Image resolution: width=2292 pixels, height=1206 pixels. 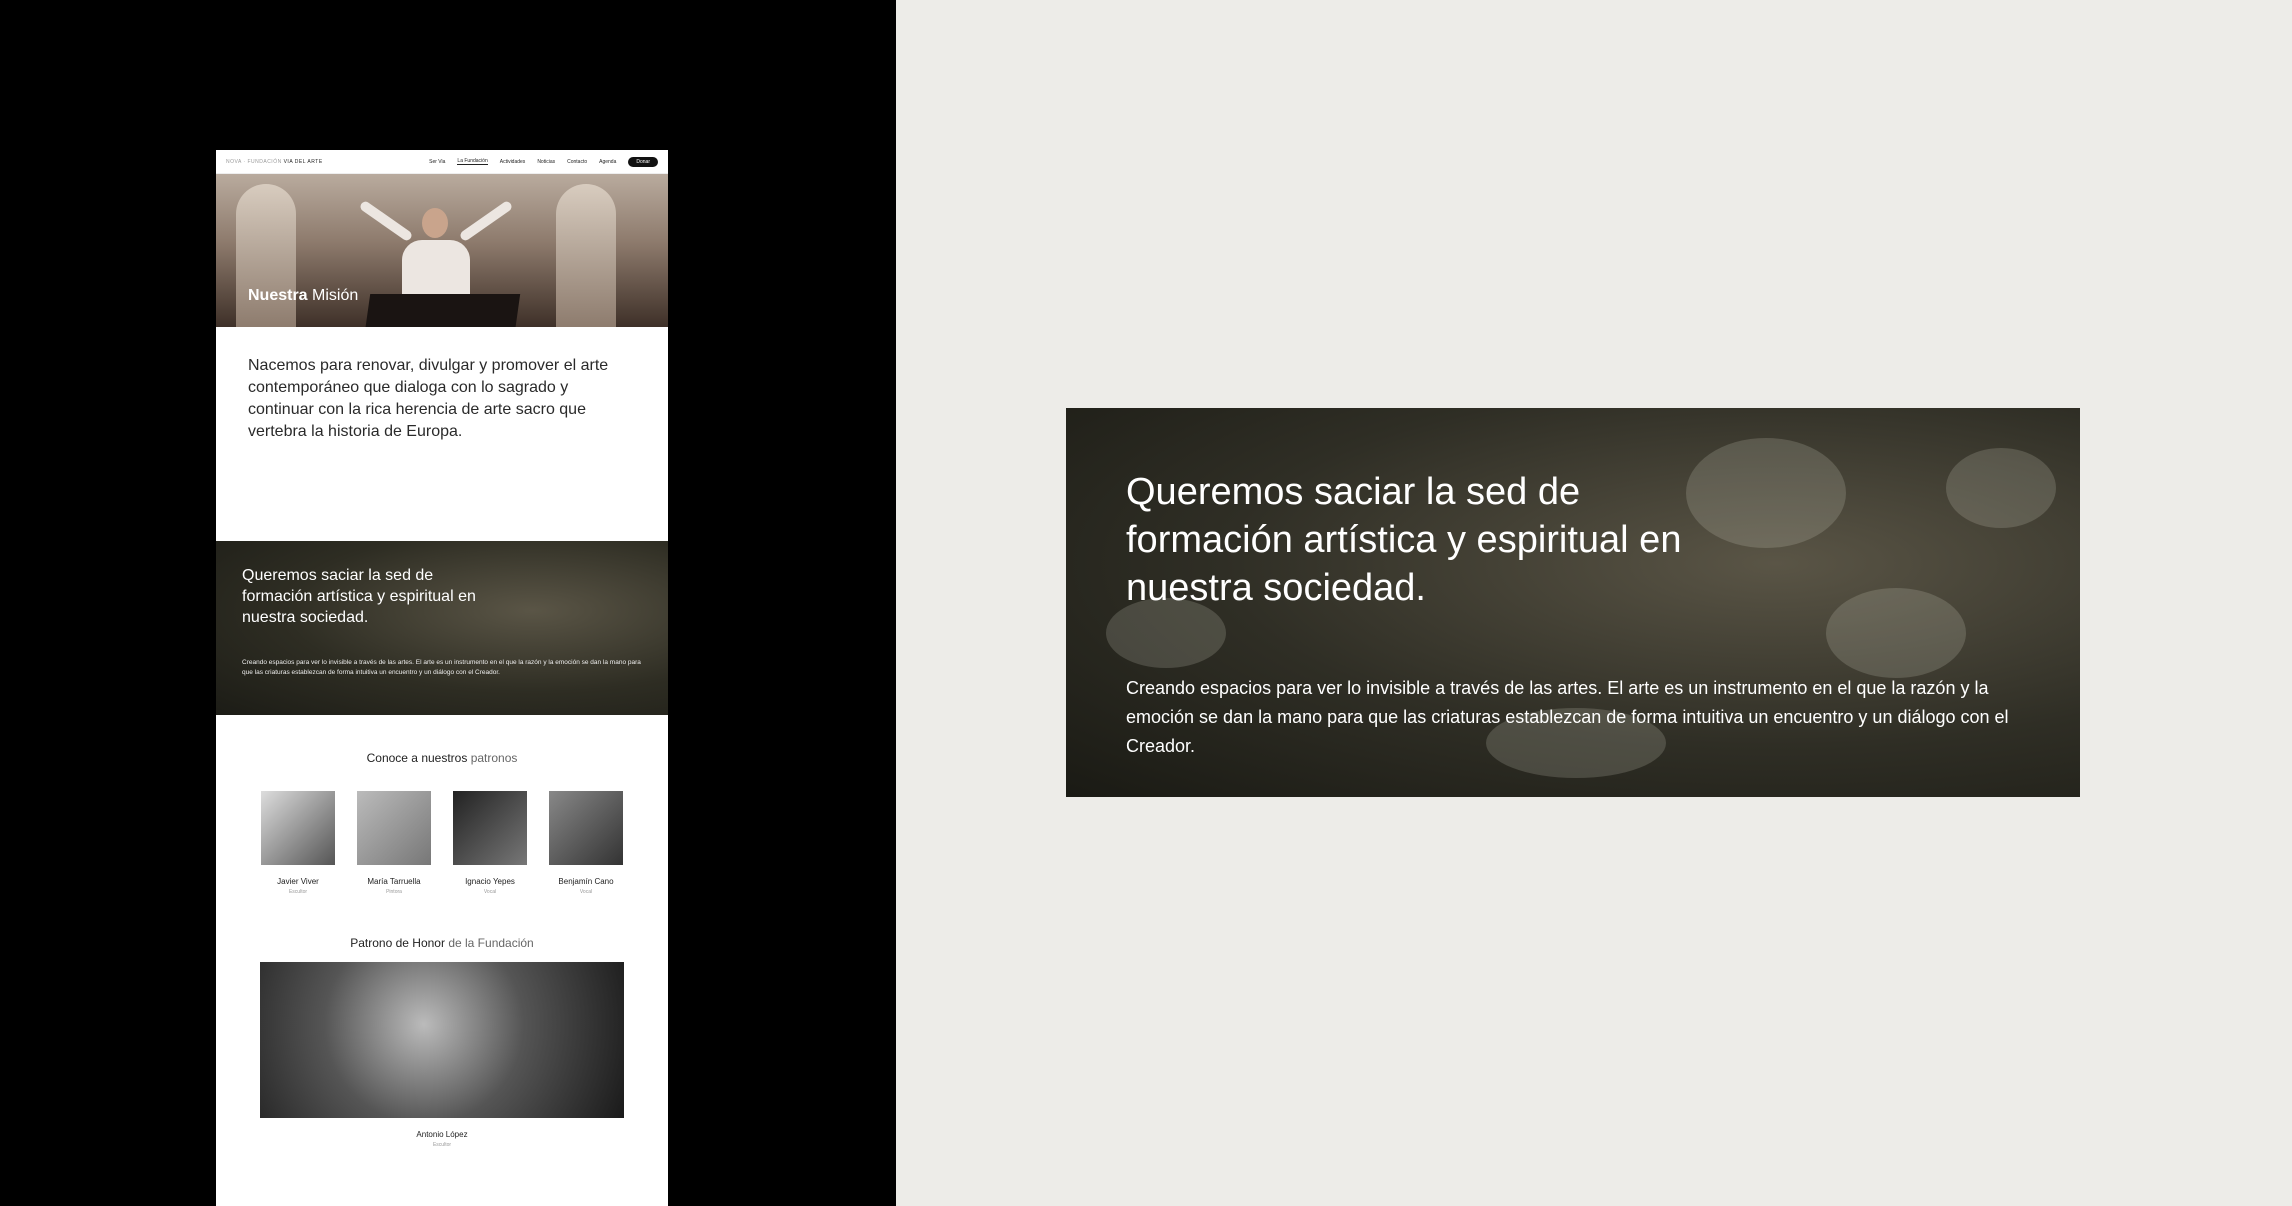 What do you see at coordinates (303, 161) in the screenshot?
I see `logo-main: VIA DEL ARTE` at bounding box center [303, 161].